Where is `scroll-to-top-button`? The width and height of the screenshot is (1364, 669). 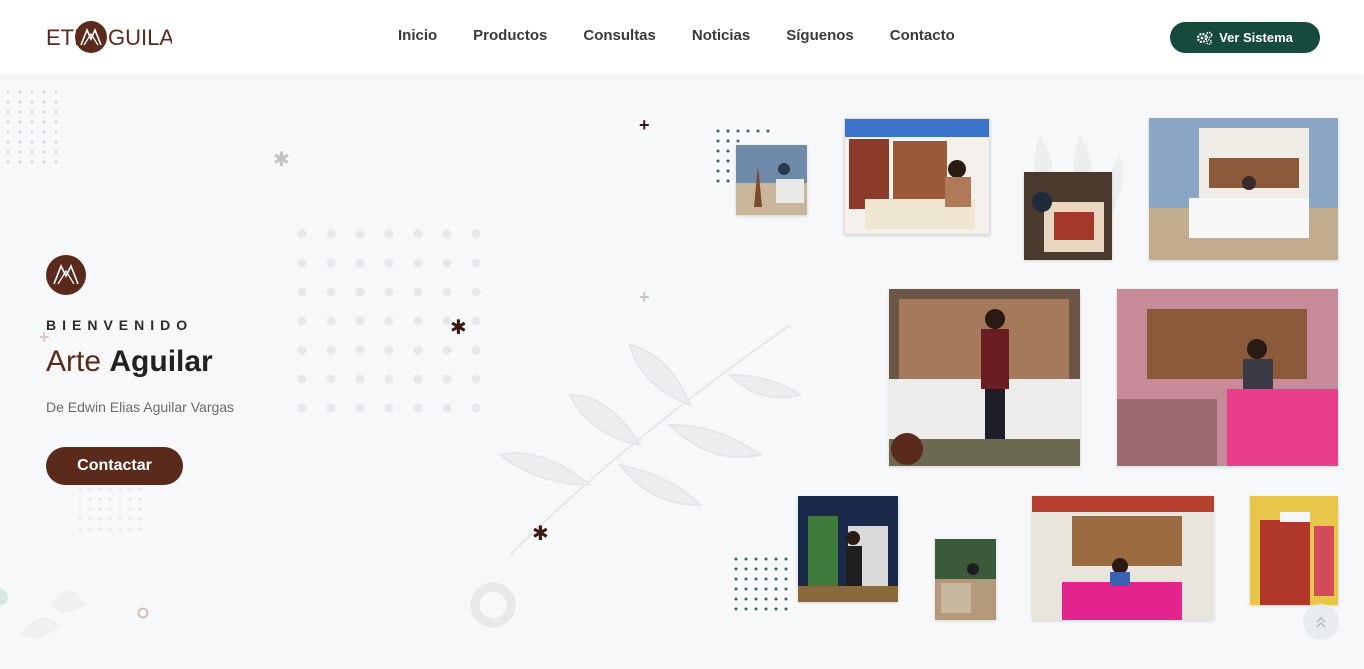
scroll-to-top-button is located at coordinates (1321, 622).